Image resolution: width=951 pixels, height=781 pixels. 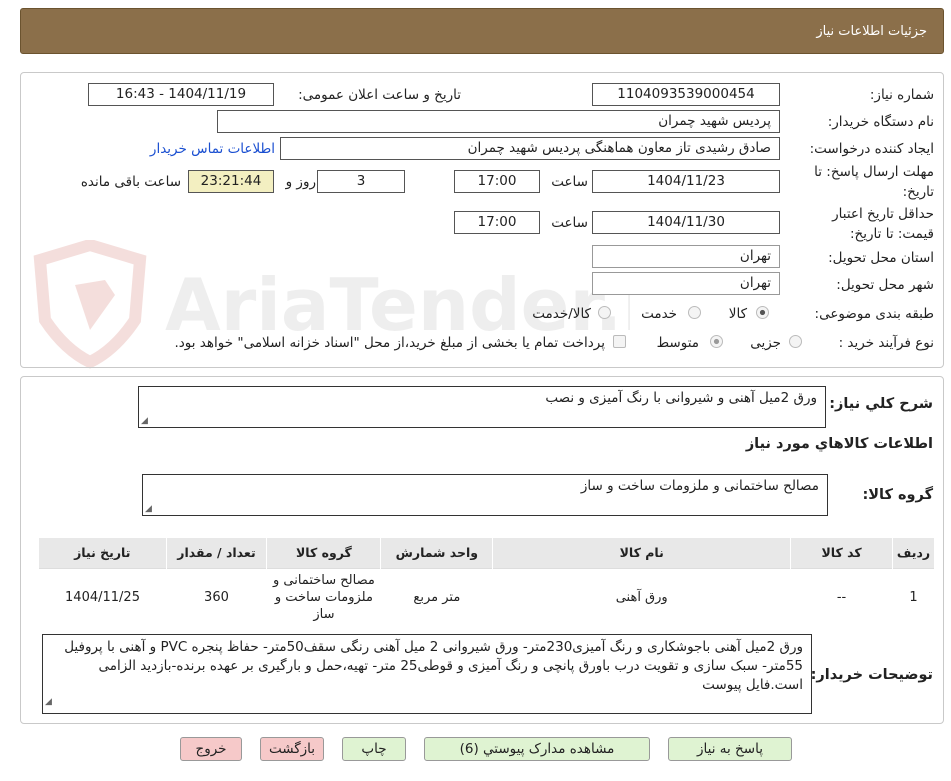 What do you see at coordinates (765, 343) in the screenshot?
I see `radio-minor-label: جزیی` at bounding box center [765, 343].